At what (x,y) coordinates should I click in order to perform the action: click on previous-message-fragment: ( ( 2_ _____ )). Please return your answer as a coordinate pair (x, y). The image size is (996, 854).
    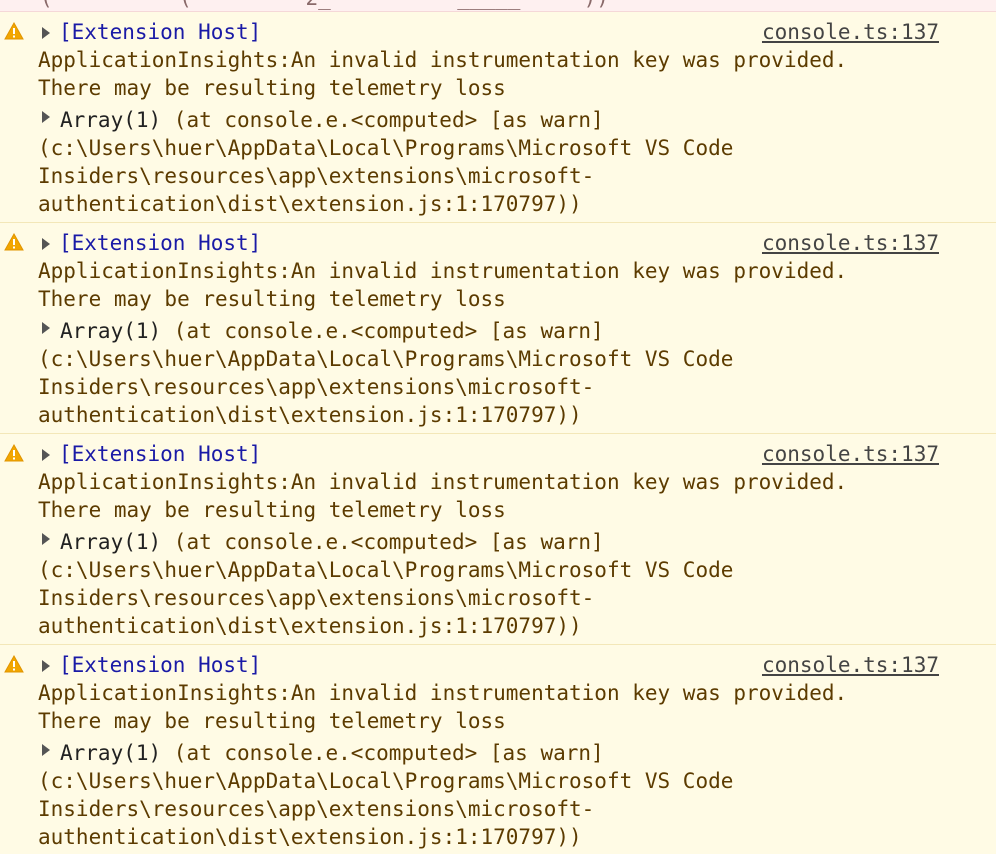
    Looking at the image, I should click on (324, 5).